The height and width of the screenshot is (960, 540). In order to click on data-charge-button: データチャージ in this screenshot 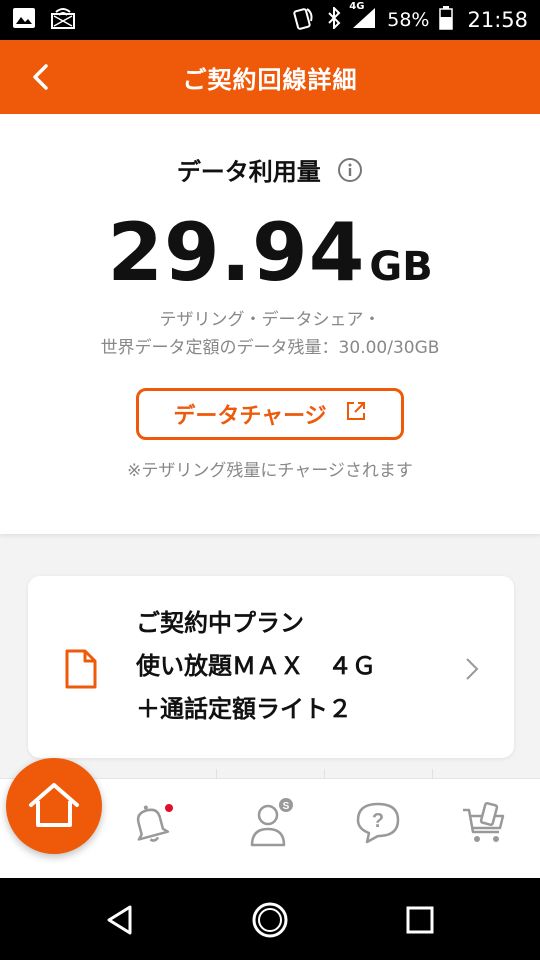, I will do `click(270, 414)`.